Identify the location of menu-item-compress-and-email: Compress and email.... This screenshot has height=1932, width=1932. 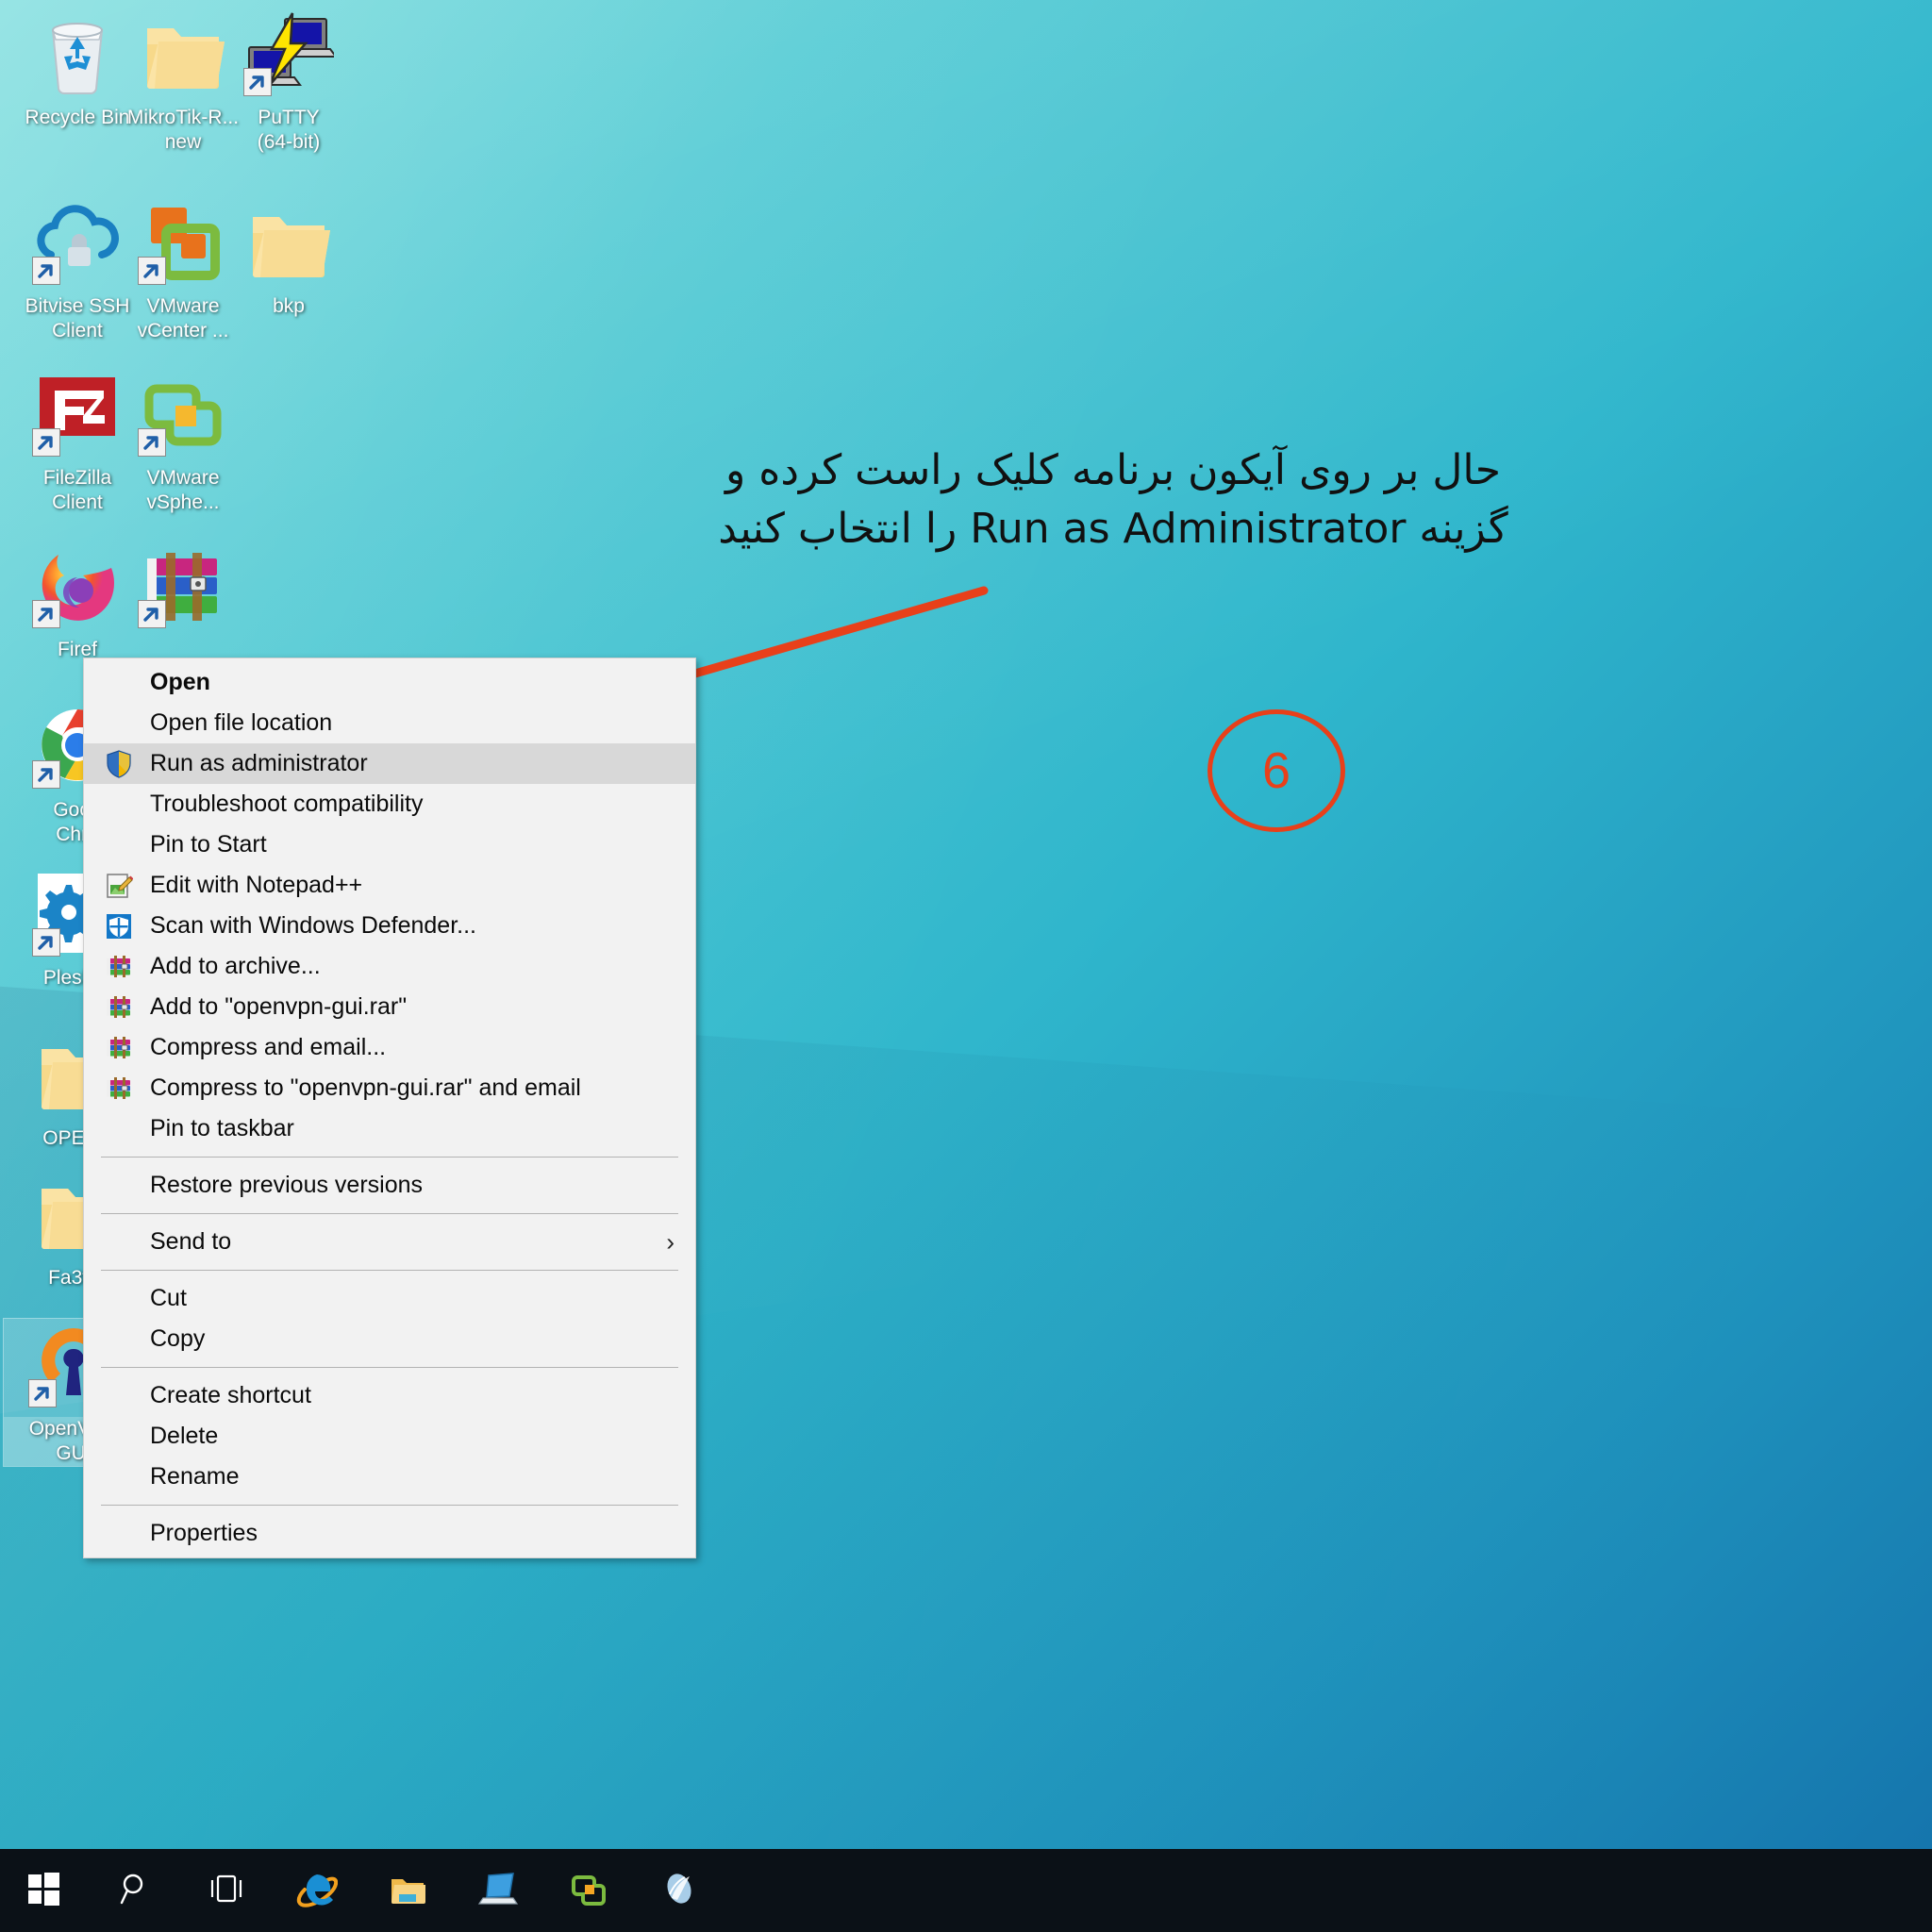
(390, 1047).